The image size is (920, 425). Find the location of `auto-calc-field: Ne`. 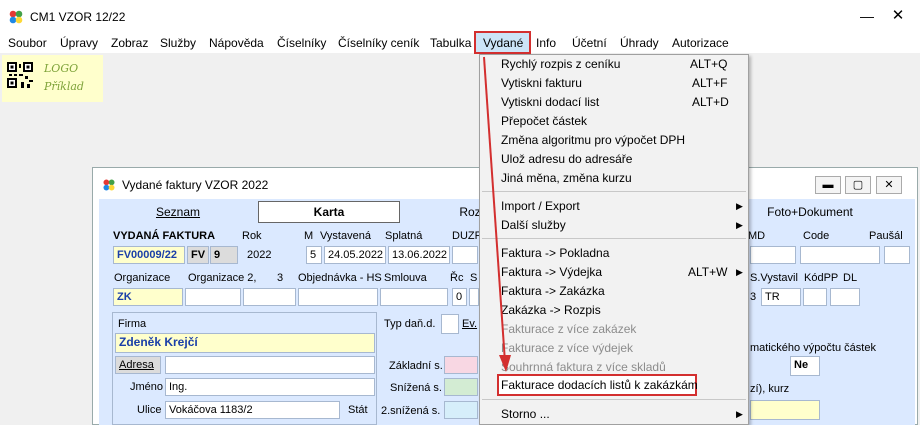

auto-calc-field: Ne is located at coordinates (805, 366).